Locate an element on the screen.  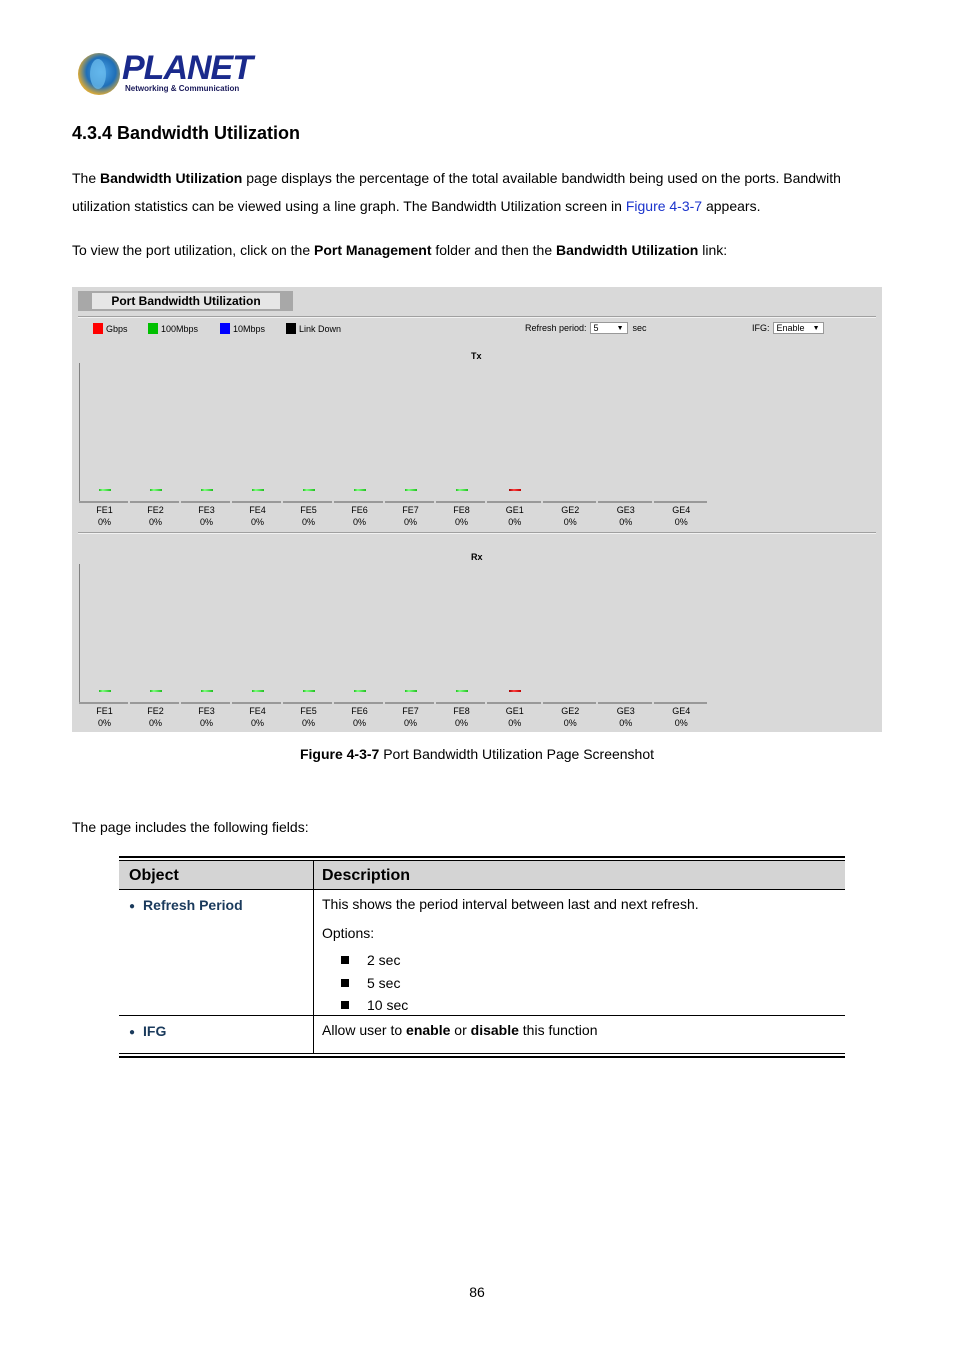
bold-term: Bandwidth Utilization is located at coordinates (627, 250).